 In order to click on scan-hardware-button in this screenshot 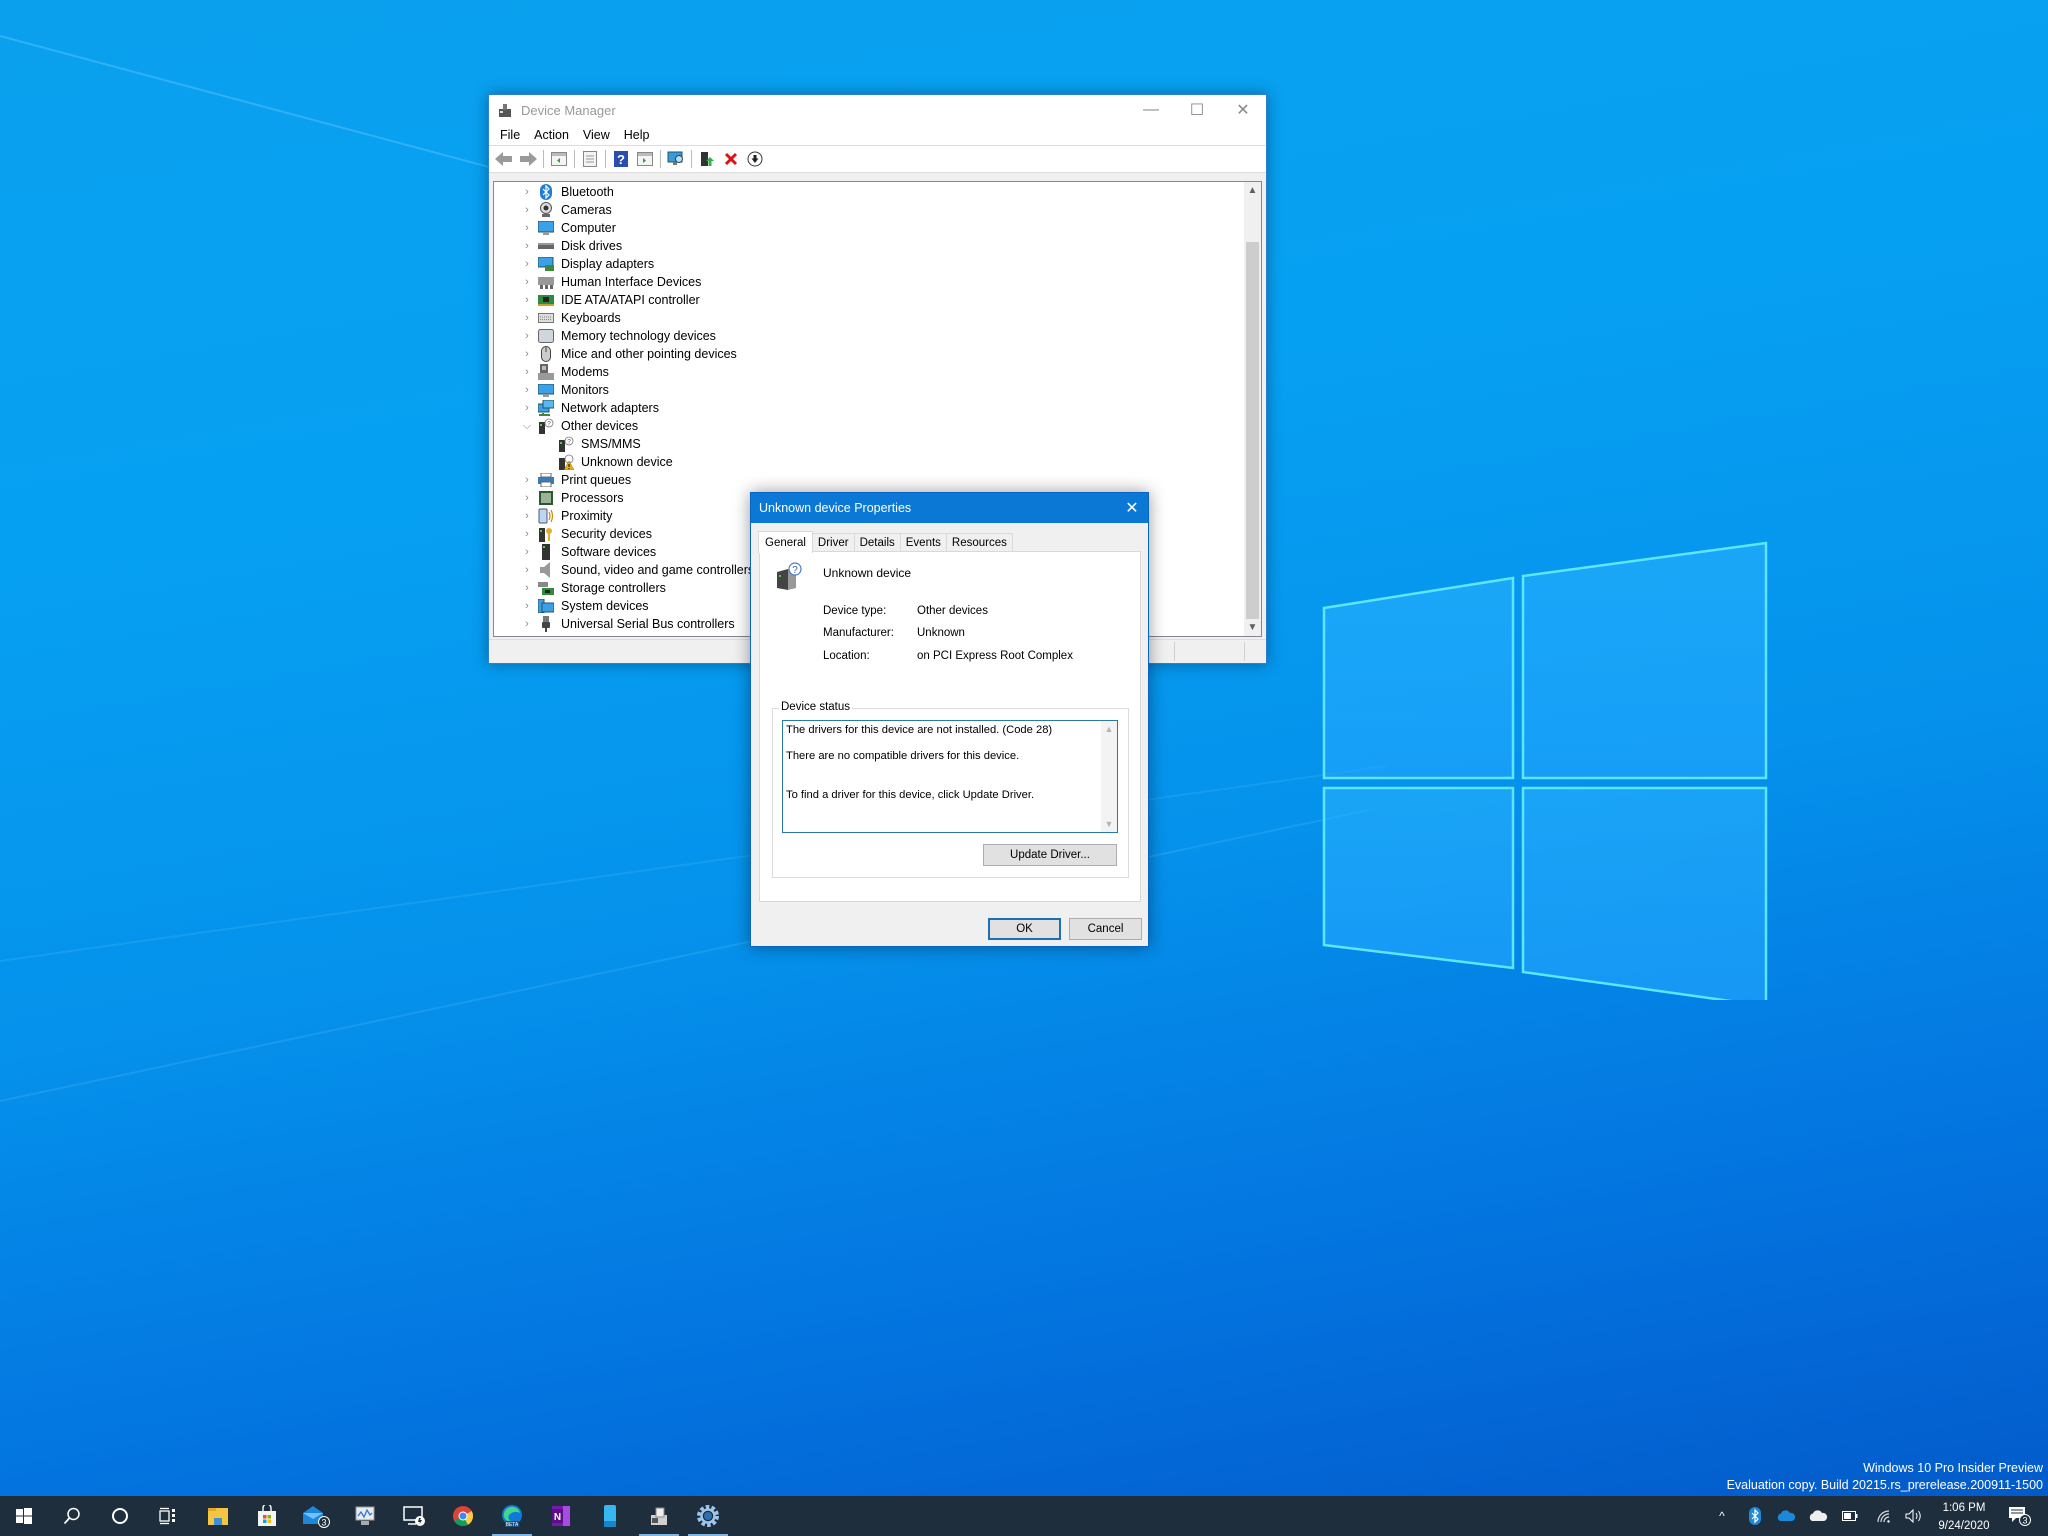, I will do `click(676, 159)`.